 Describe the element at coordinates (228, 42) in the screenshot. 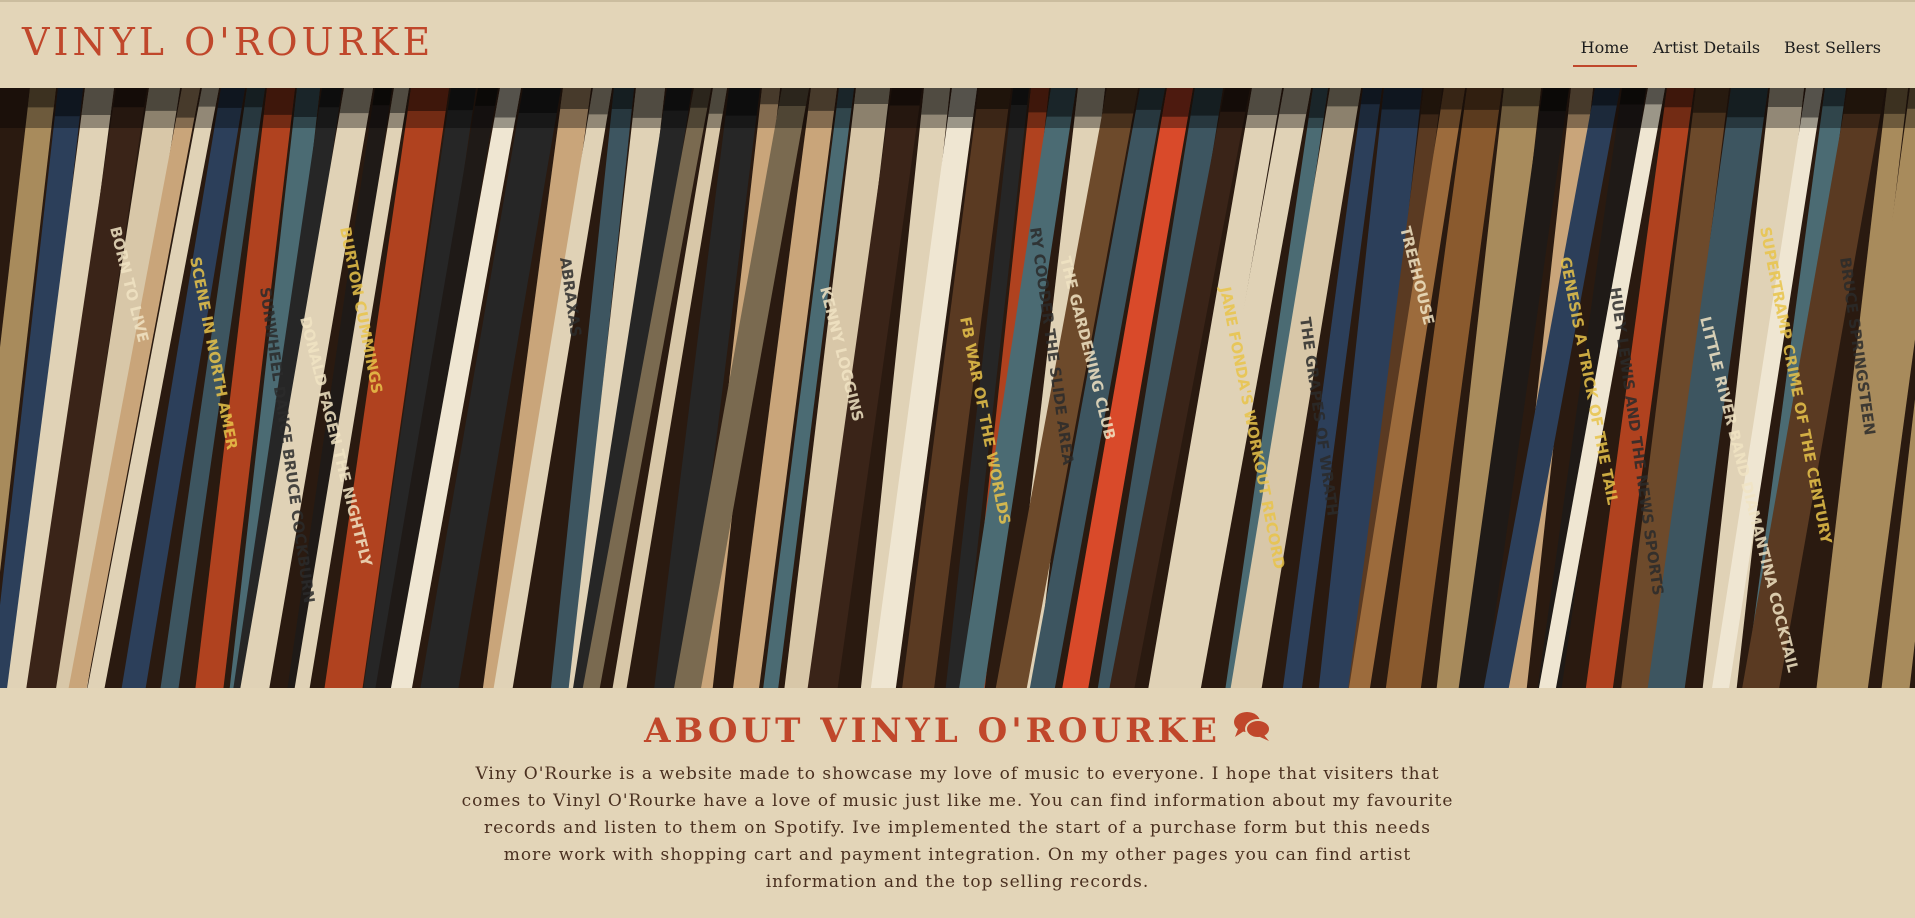

I see `site-brand-link: VINYL O'ROURKE` at that location.